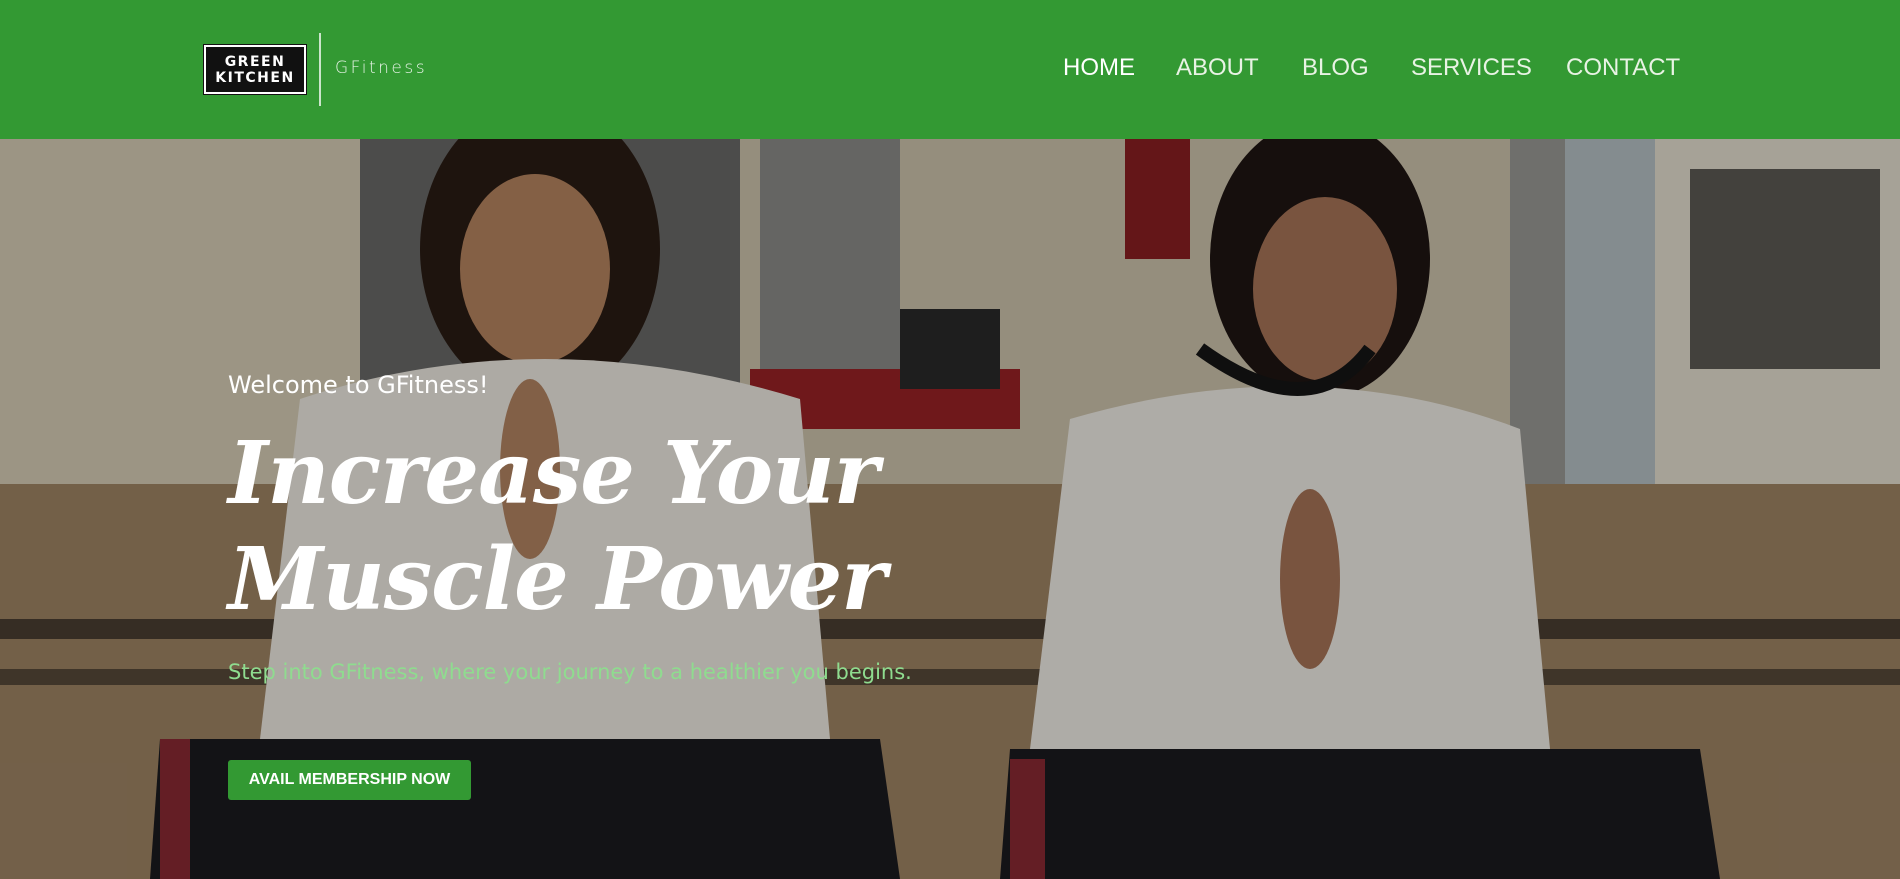 This screenshot has height=879, width=1900. I want to click on nav-blog: BLOG, so click(1335, 68).